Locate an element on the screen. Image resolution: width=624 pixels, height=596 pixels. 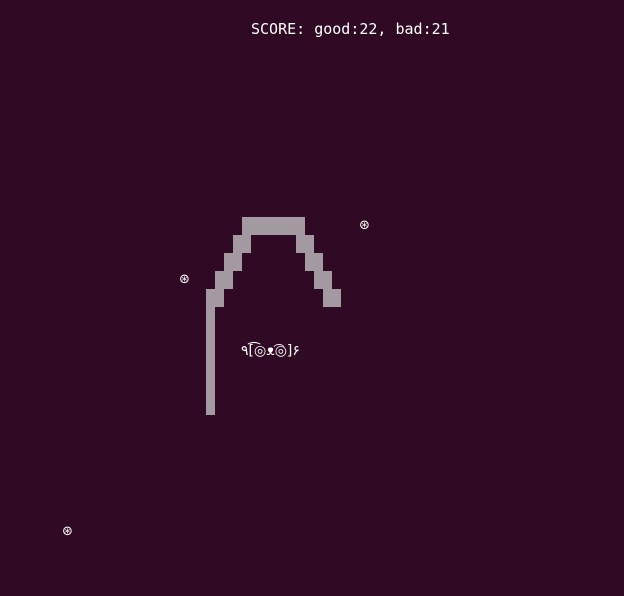
snake-head-face: ٩[͡◎ᴥ͡◎]۶ is located at coordinates (270, 351).